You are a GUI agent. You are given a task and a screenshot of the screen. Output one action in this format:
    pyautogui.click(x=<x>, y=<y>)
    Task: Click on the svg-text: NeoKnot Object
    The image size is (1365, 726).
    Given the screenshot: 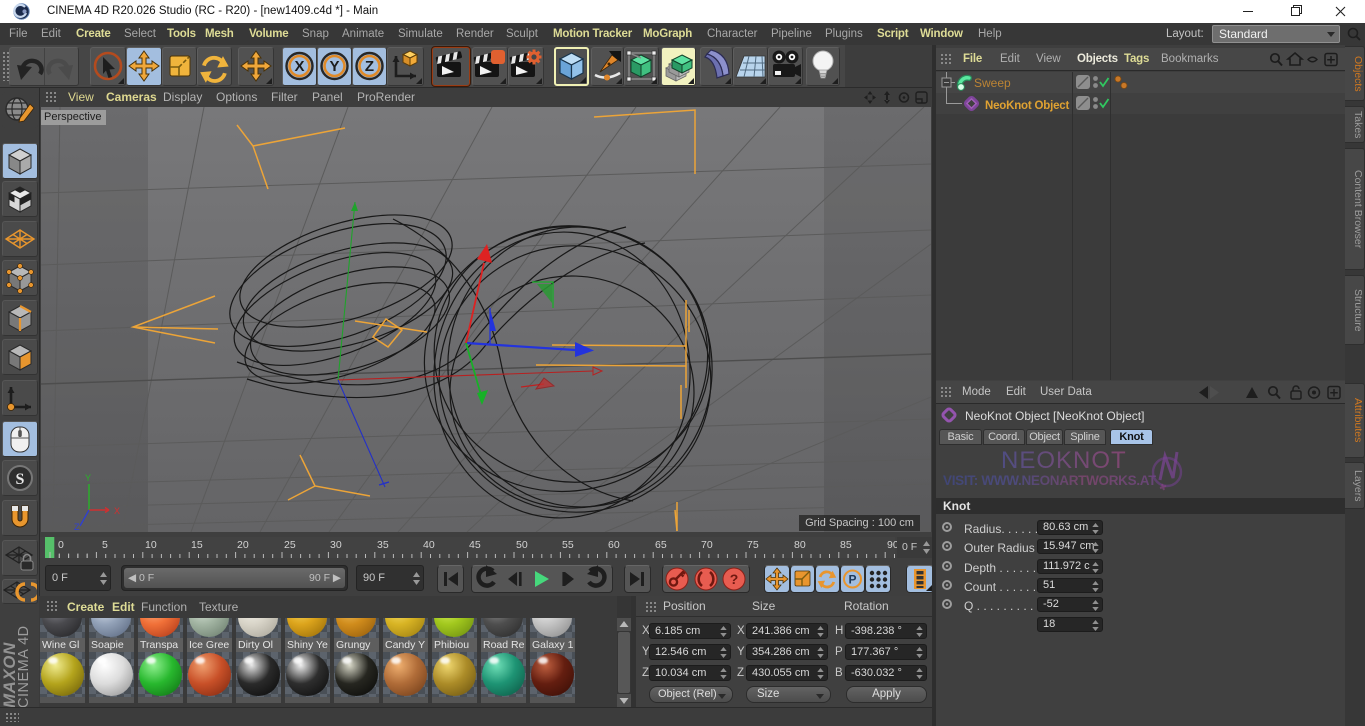 What is the action you would take?
    pyautogui.click(x=1027, y=106)
    